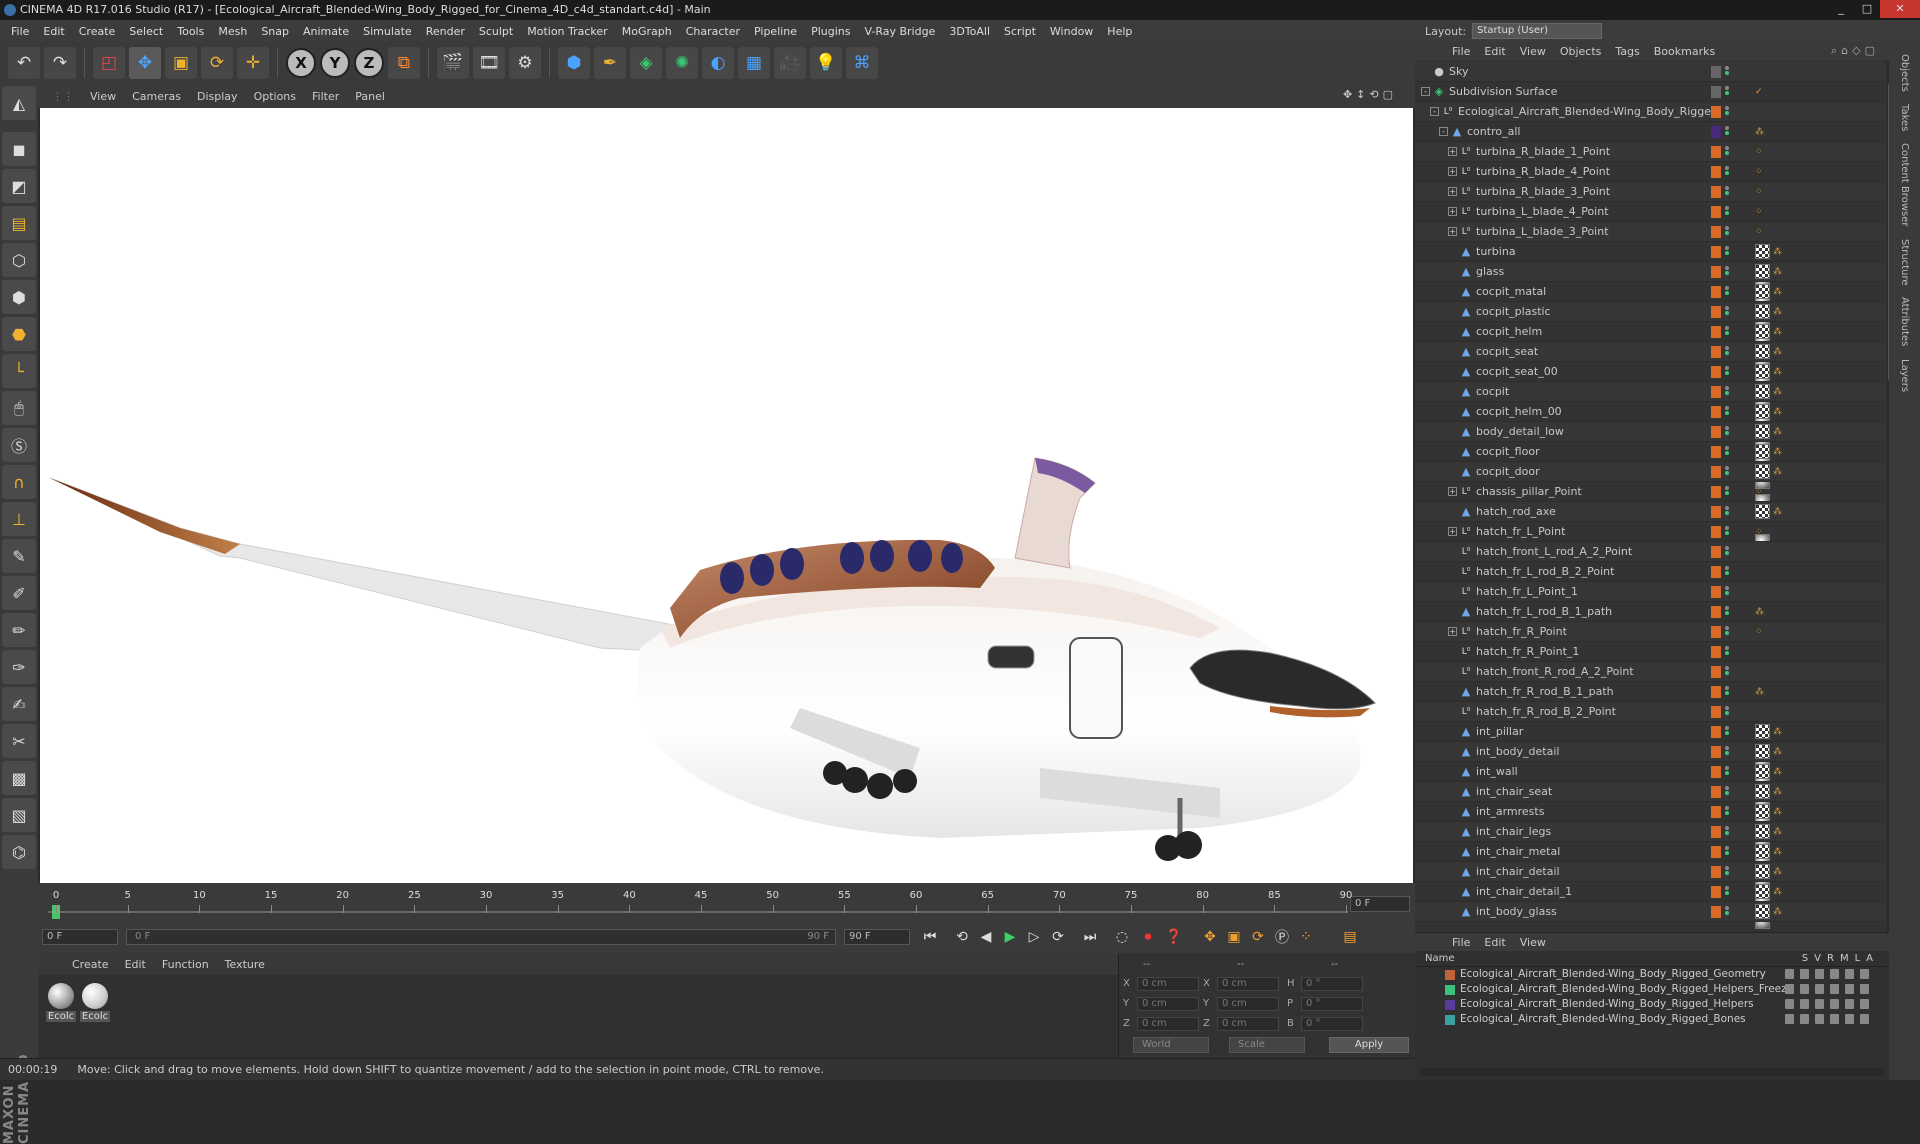  I want to click on layer-horizontal-scrollbar, so click(1652, 1072).